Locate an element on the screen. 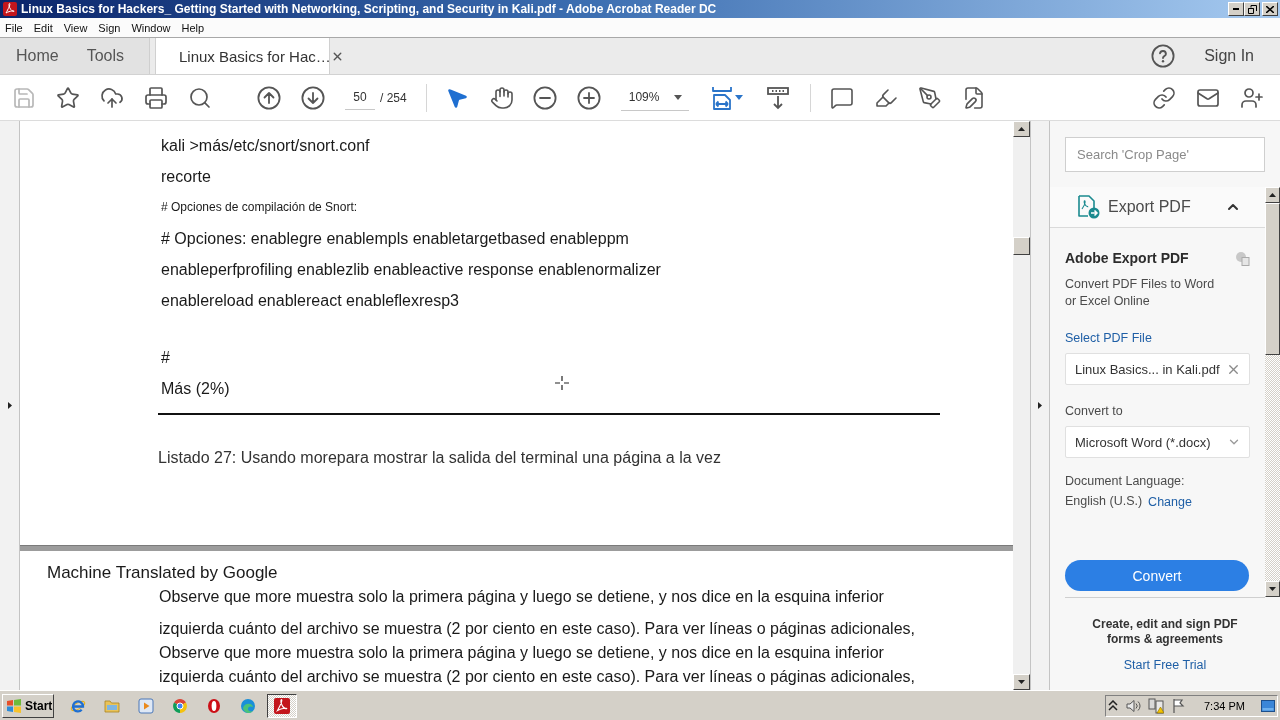 This screenshot has height=720, width=1280. star-icon is located at coordinates (68, 97).